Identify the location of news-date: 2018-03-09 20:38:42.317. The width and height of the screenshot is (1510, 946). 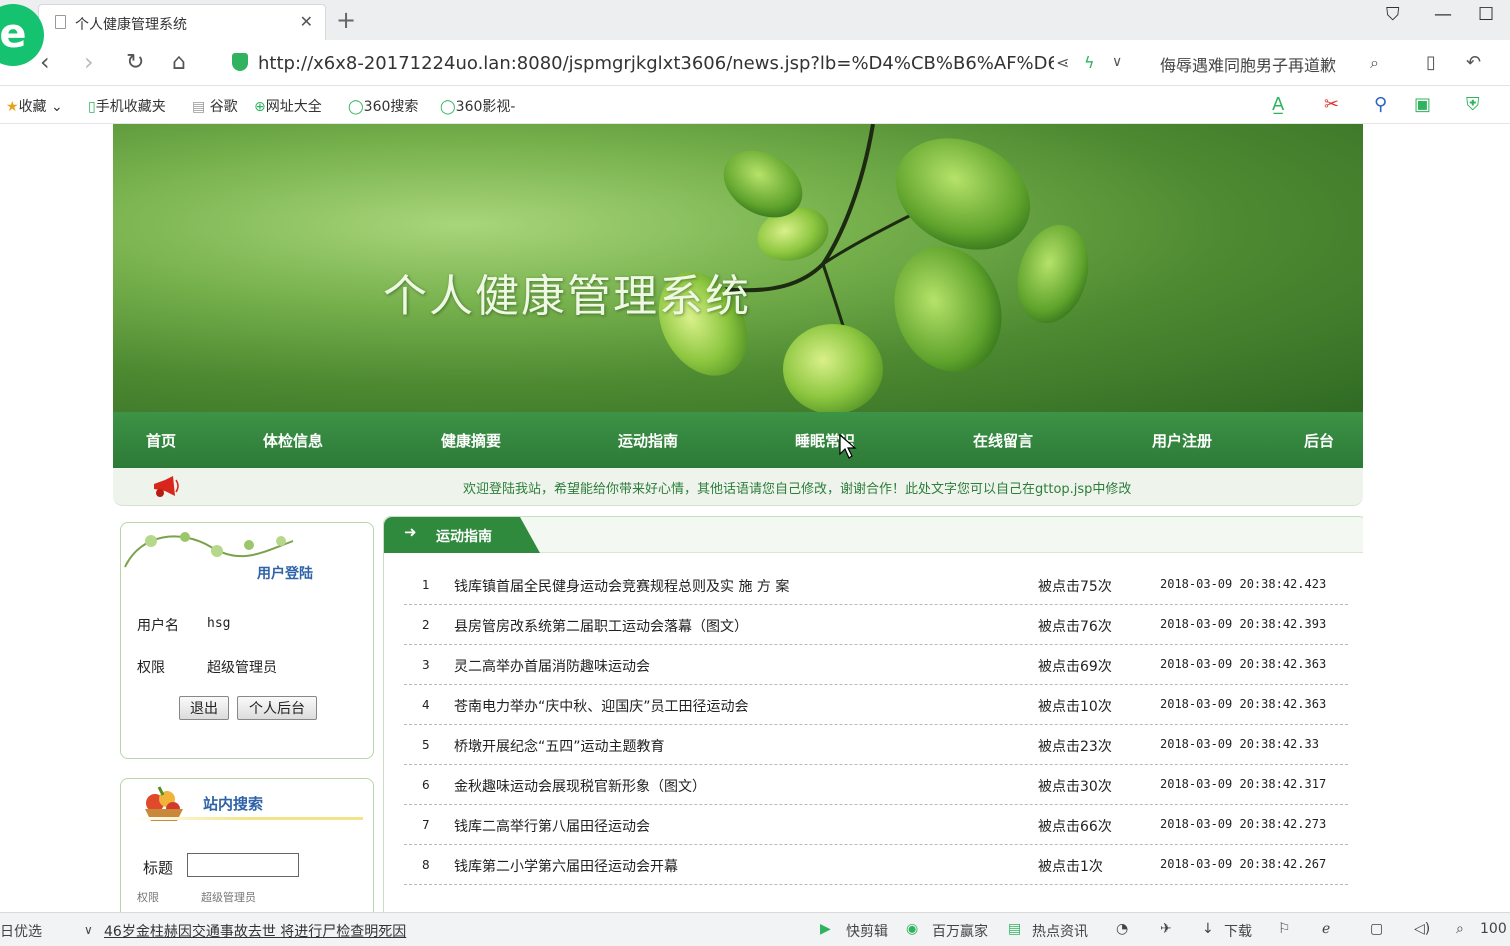
(1243, 784).